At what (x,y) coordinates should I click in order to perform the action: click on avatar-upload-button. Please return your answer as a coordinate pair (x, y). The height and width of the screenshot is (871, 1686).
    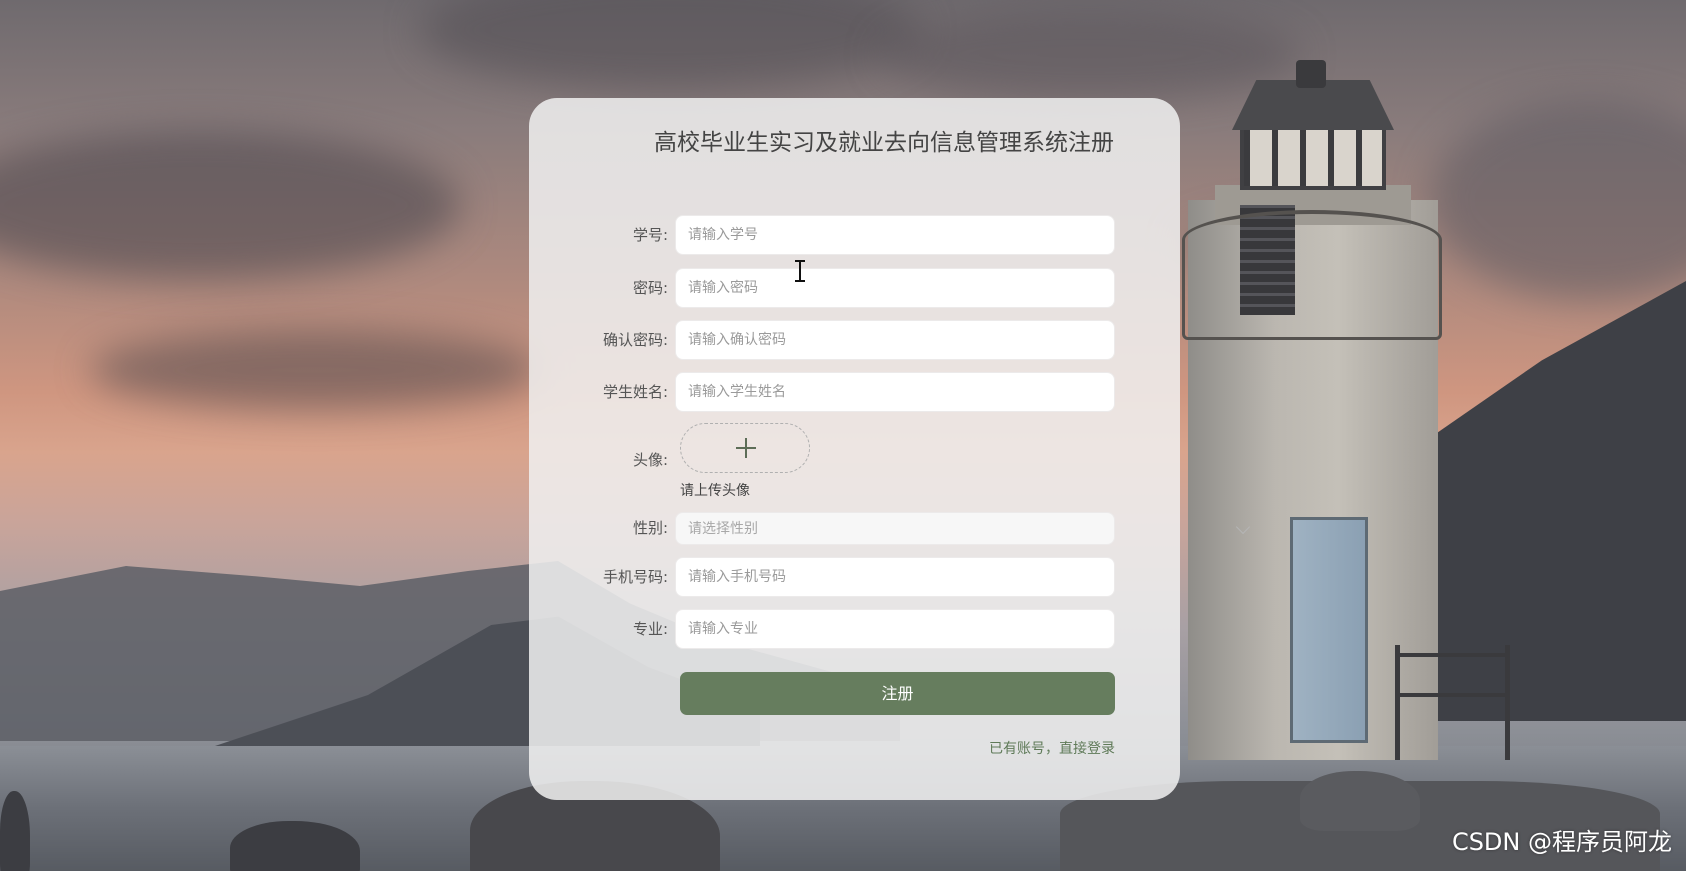
    Looking at the image, I should click on (745, 448).